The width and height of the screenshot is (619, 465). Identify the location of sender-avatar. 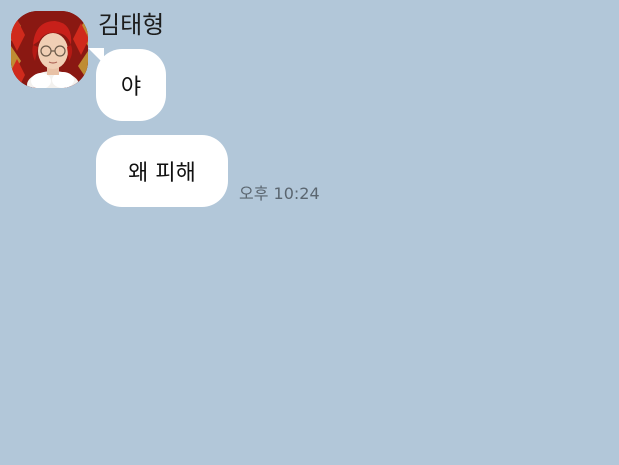
(49, 49).